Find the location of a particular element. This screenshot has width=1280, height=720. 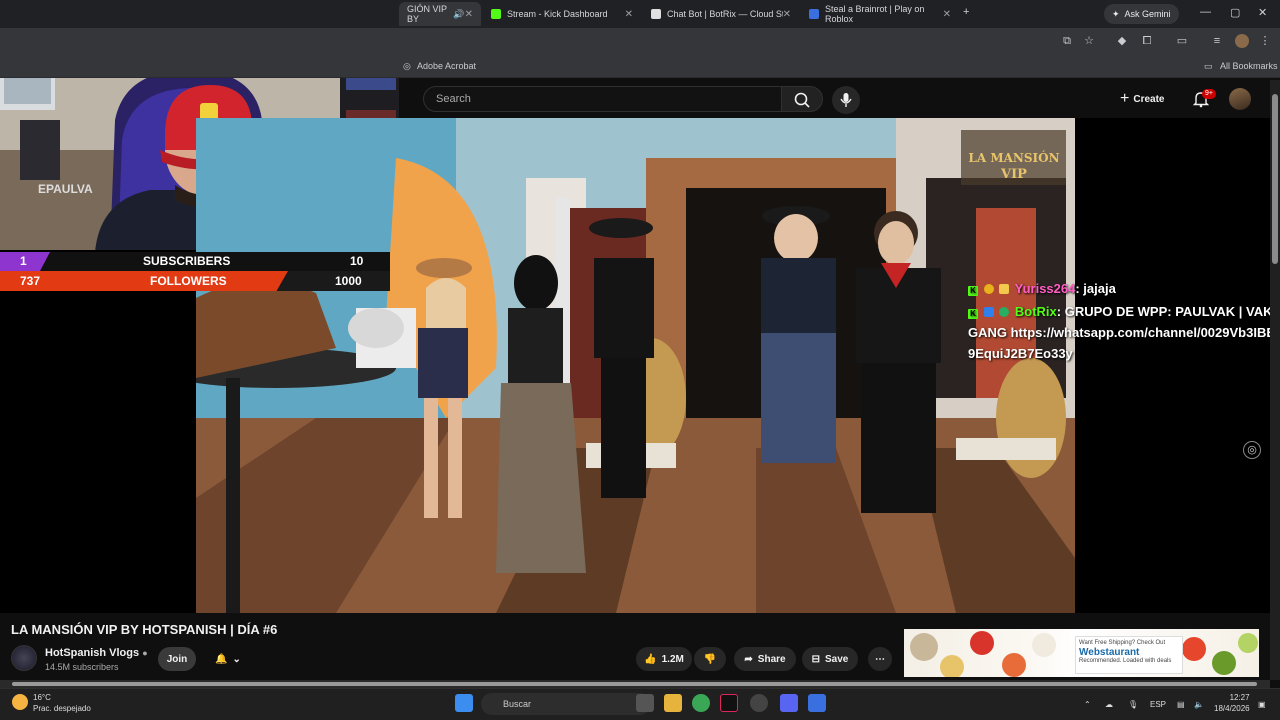

thumbs-down-icon: 👎 is located at coordinates (710, 659).